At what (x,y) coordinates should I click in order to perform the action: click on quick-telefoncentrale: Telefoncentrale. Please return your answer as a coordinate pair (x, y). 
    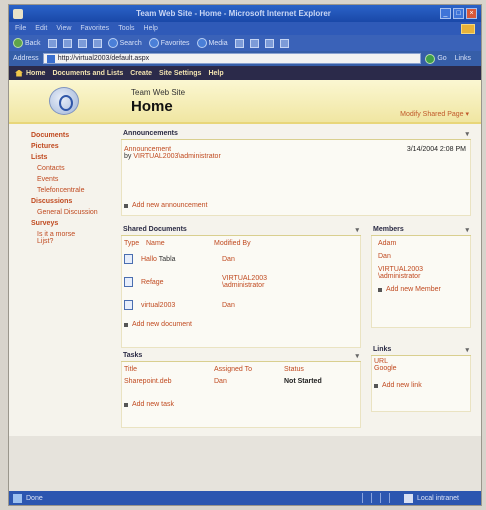
    Looking at the image, I should click on (74, 190).